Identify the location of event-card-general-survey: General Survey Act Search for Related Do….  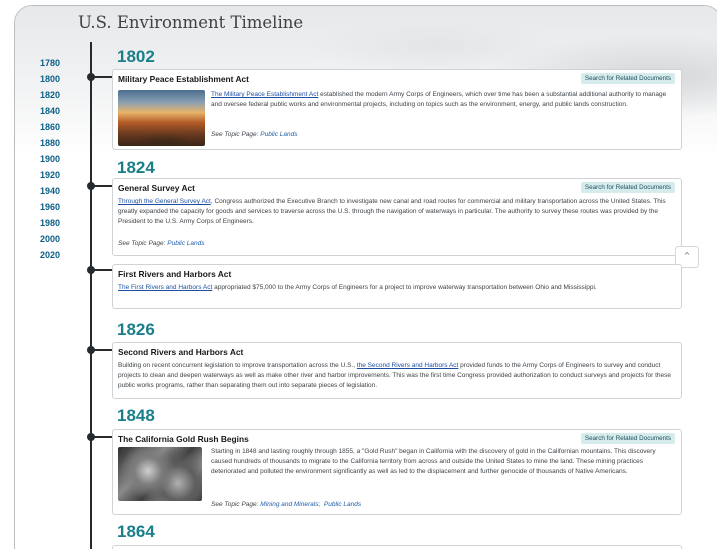
(397, 217).